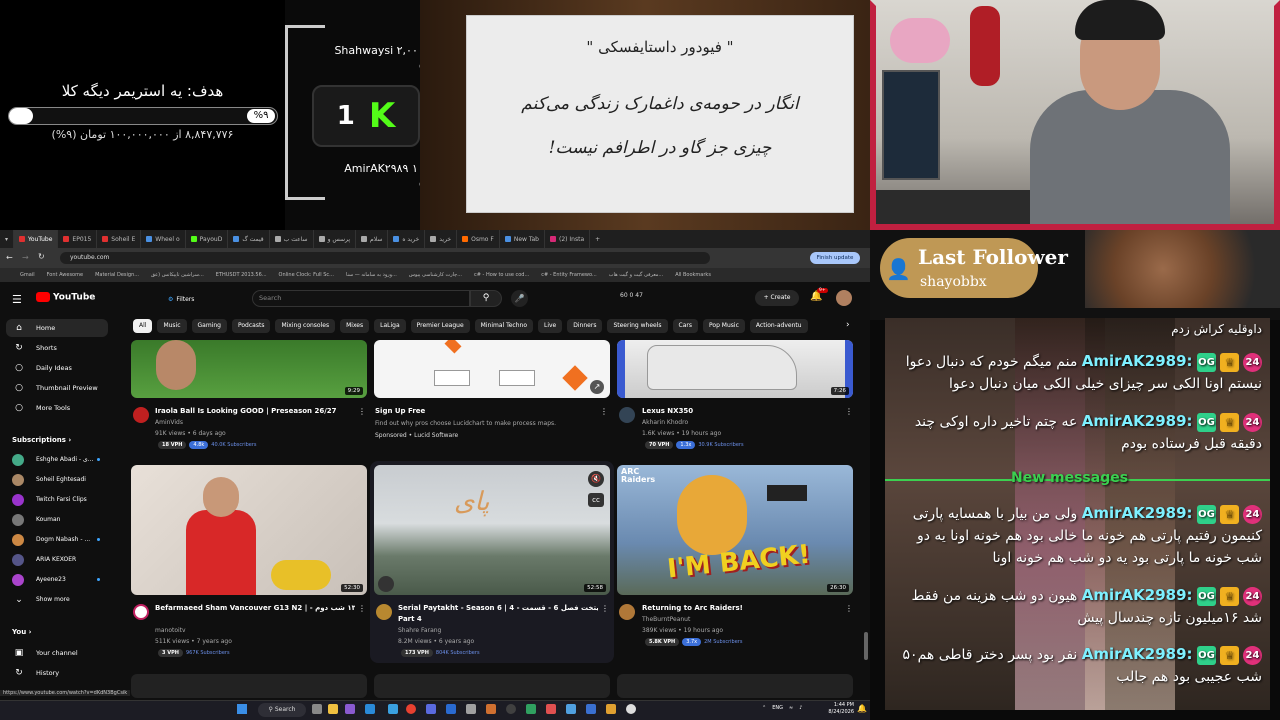 This screenshot has height=720, width=1280. What do you see at coordinates (56, 520) in the screenshot?
I see `subscription-item: Kouman` at bounding box center [56, 520].